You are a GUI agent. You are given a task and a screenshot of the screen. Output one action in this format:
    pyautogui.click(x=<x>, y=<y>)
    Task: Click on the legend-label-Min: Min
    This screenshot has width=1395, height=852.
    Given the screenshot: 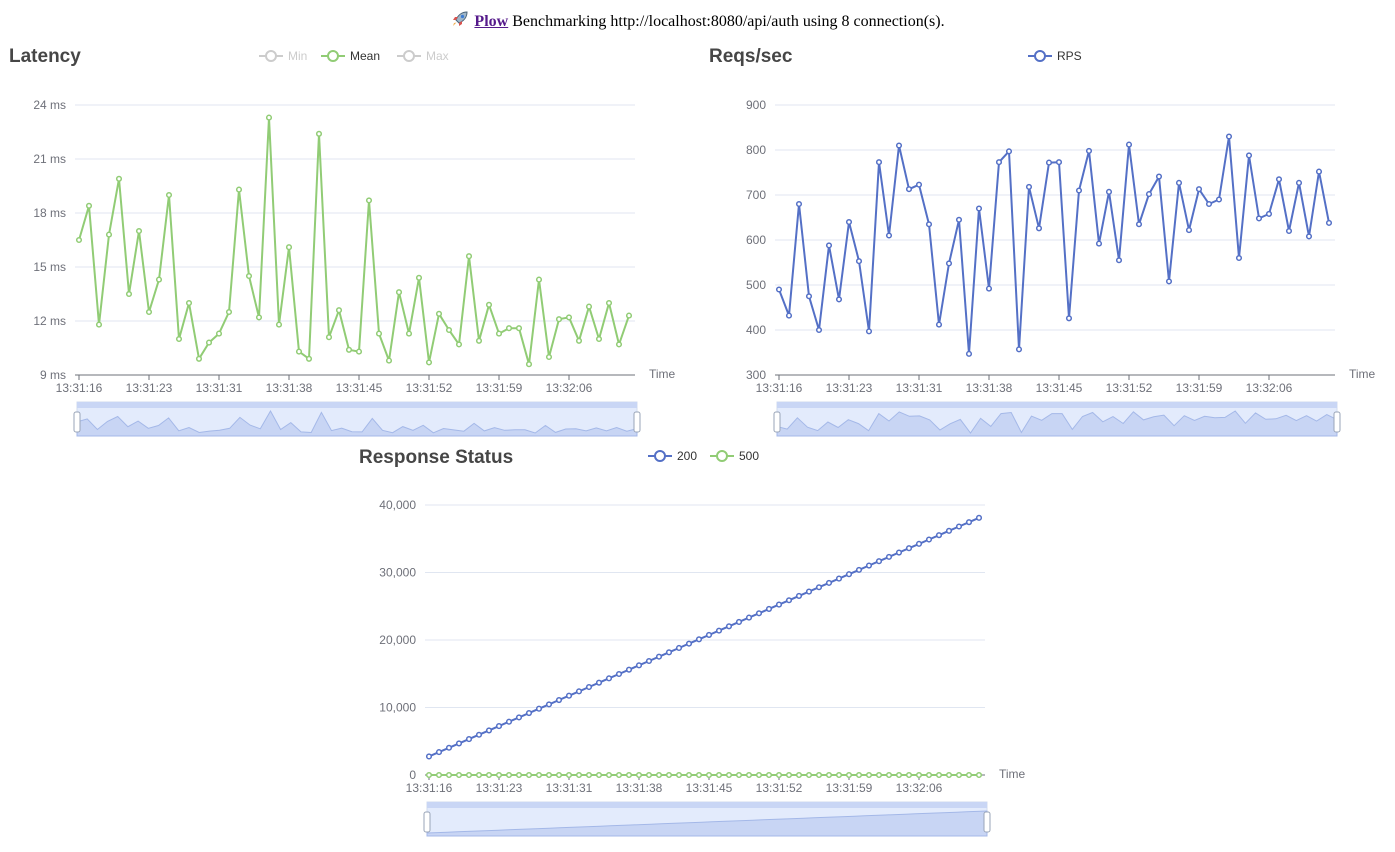 What is the action you would take?
    pyautogui.click(x=297, y=56)
    